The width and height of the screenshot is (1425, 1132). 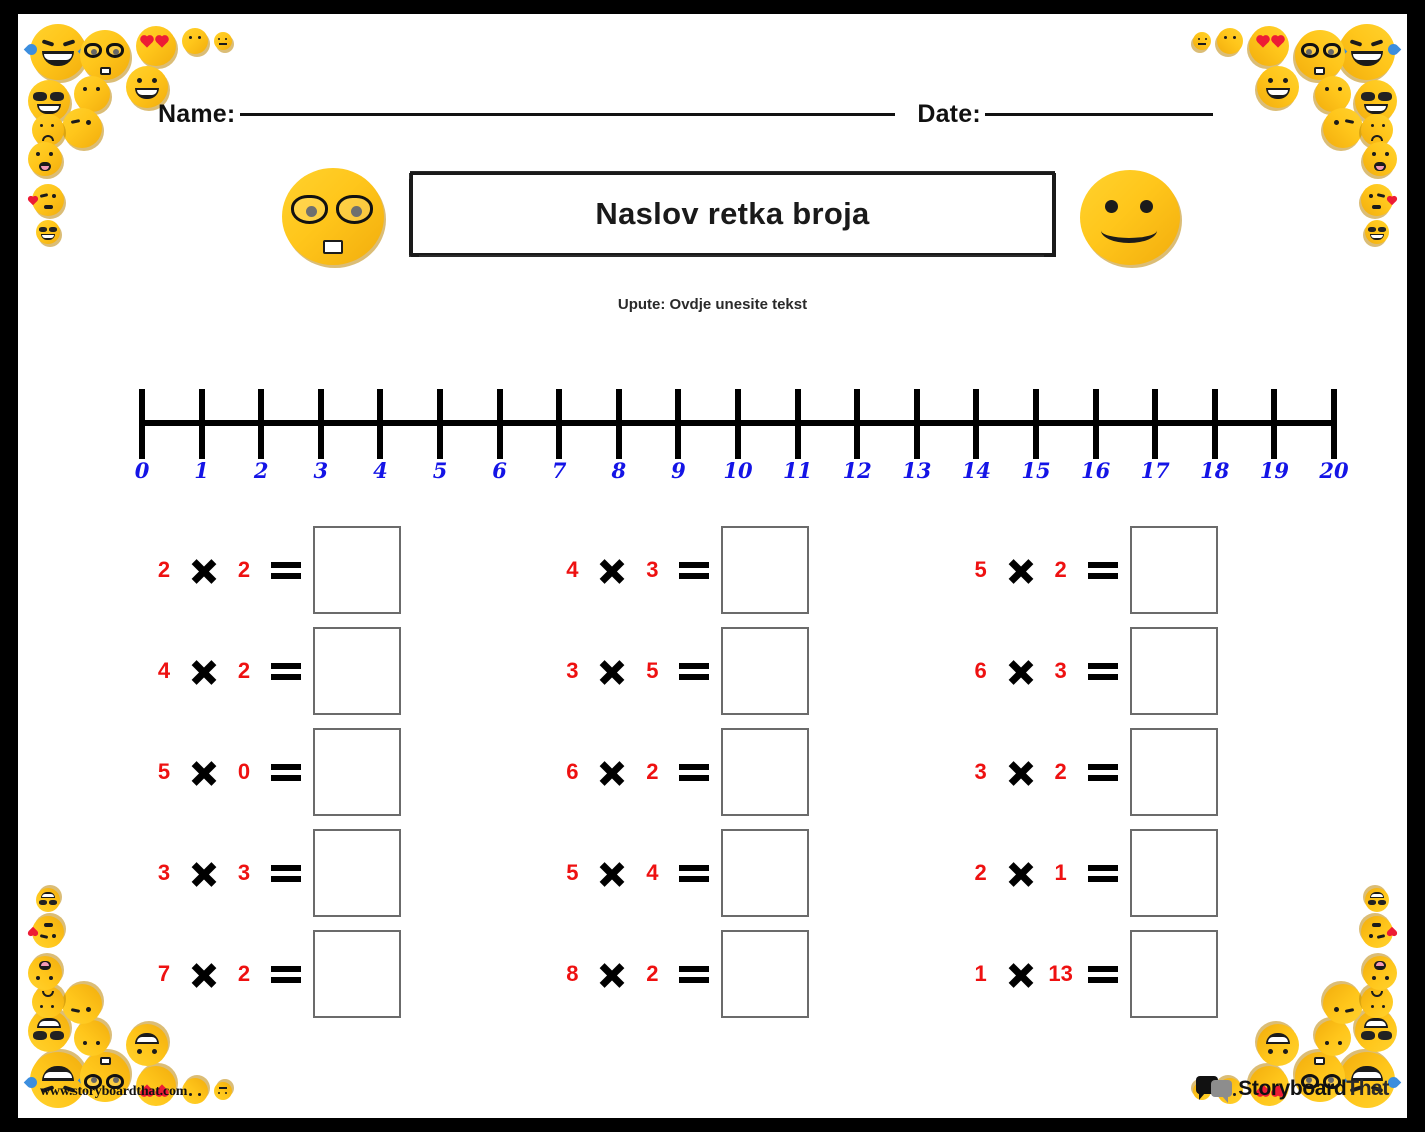 What do you see at coordinates (732, 214) in the screenshot?
I see `title-box: Naslov retka broja` at bounding box center [732, 214].